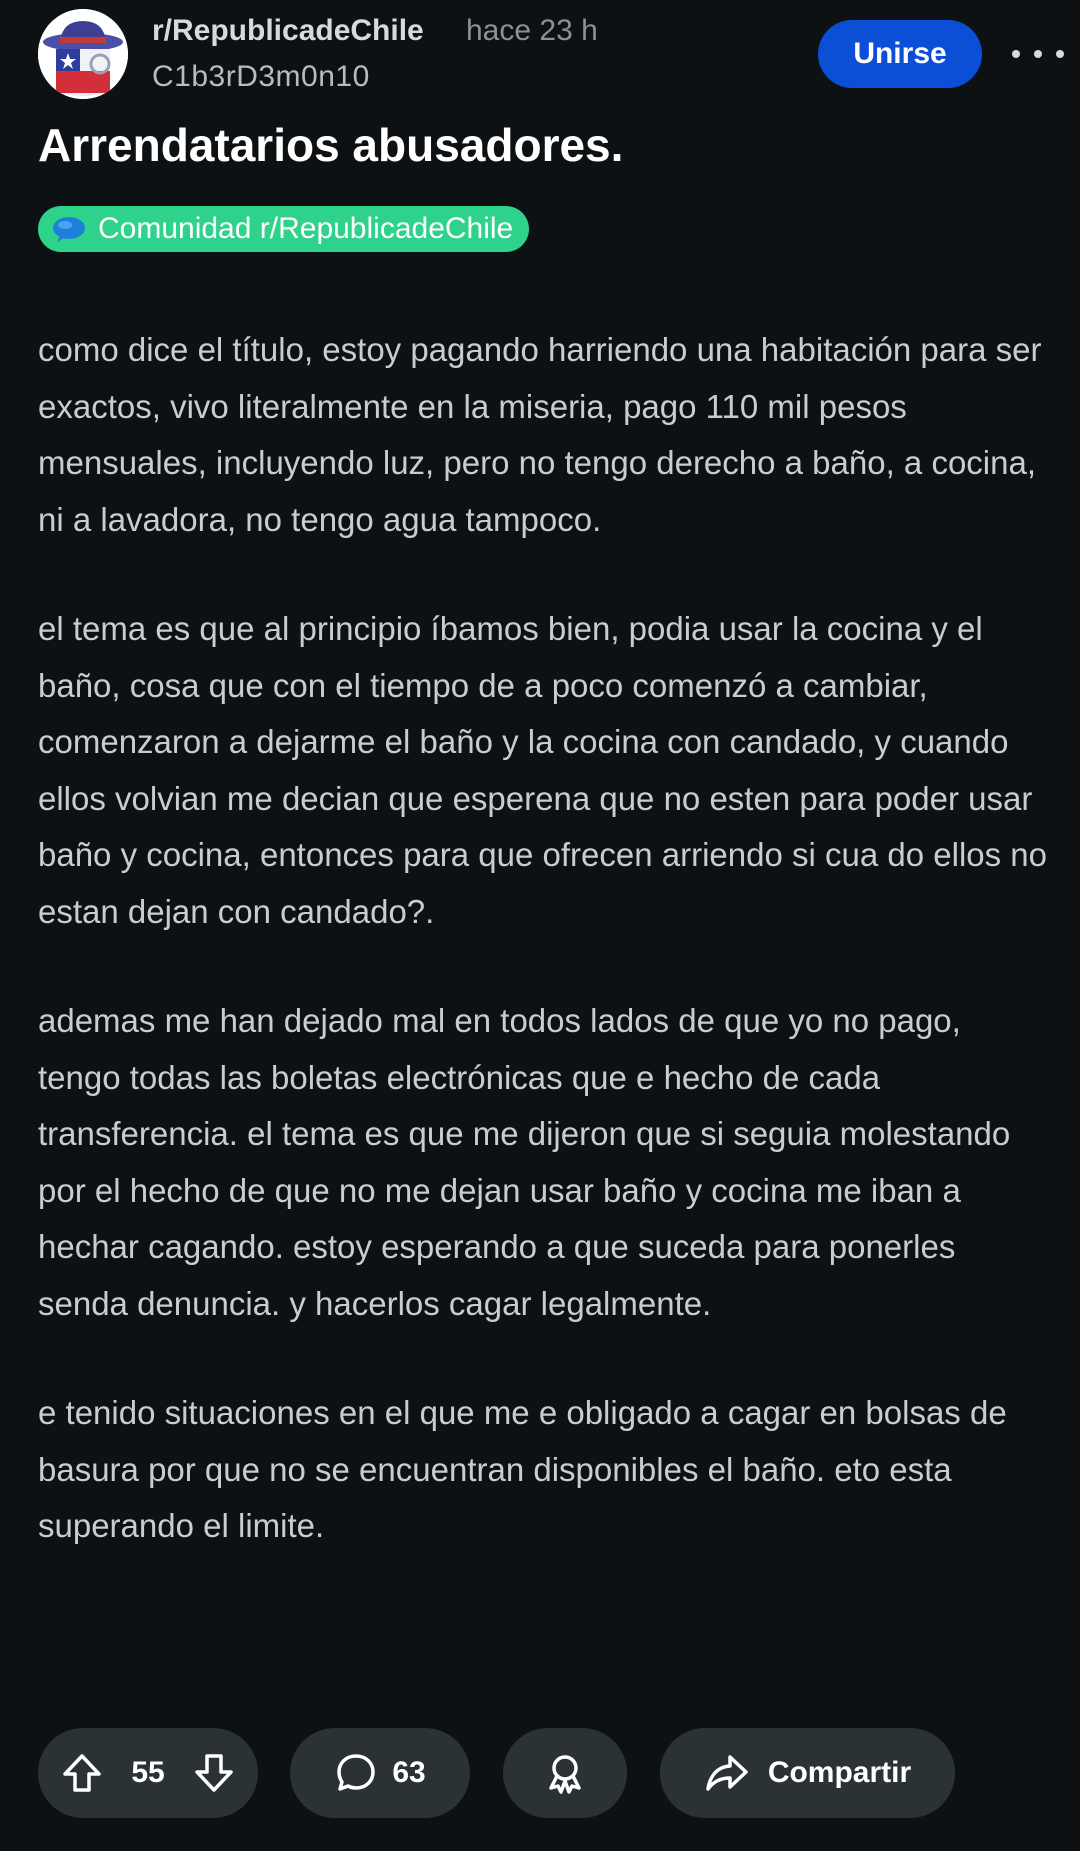 This screenshot has height=1851, width=1080. Describe the element at coordinates (900, 54) in the screenshot. I see `join-button: Unirse` at that location.